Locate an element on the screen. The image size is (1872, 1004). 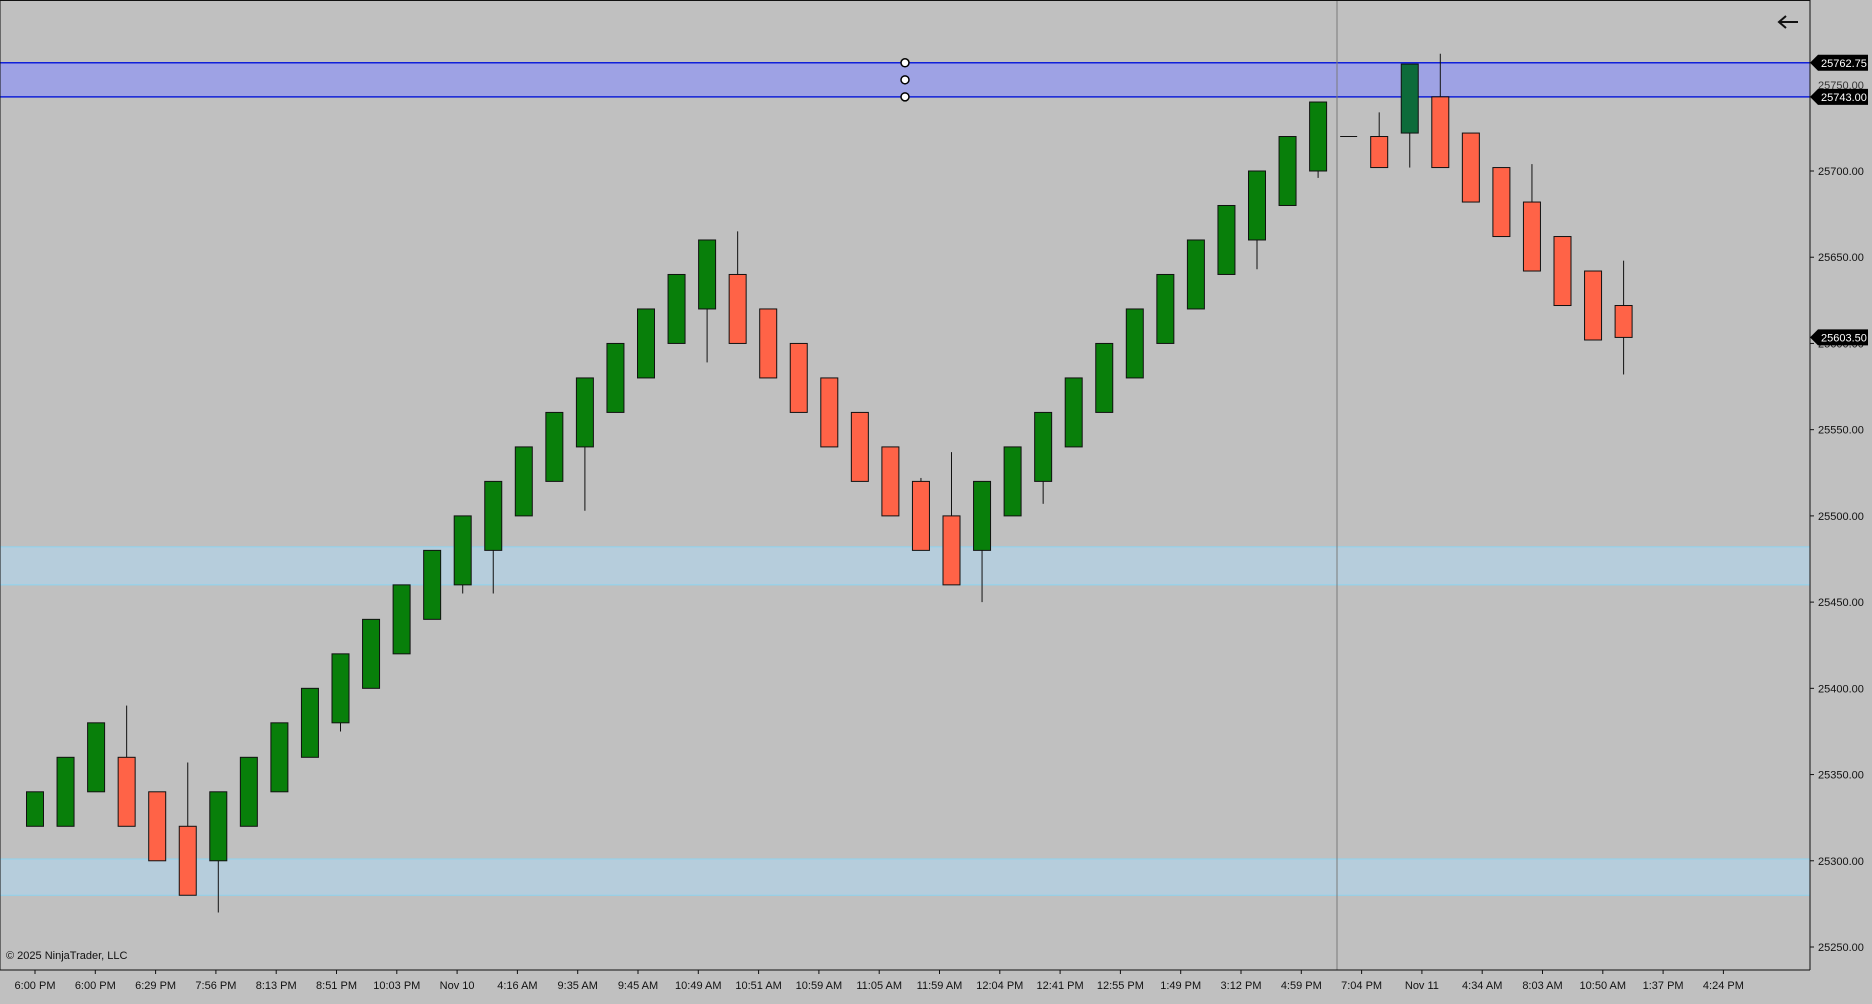
copyright-text: © 2025 NinjaTrader, LLC is located at coordinates (67, 956).